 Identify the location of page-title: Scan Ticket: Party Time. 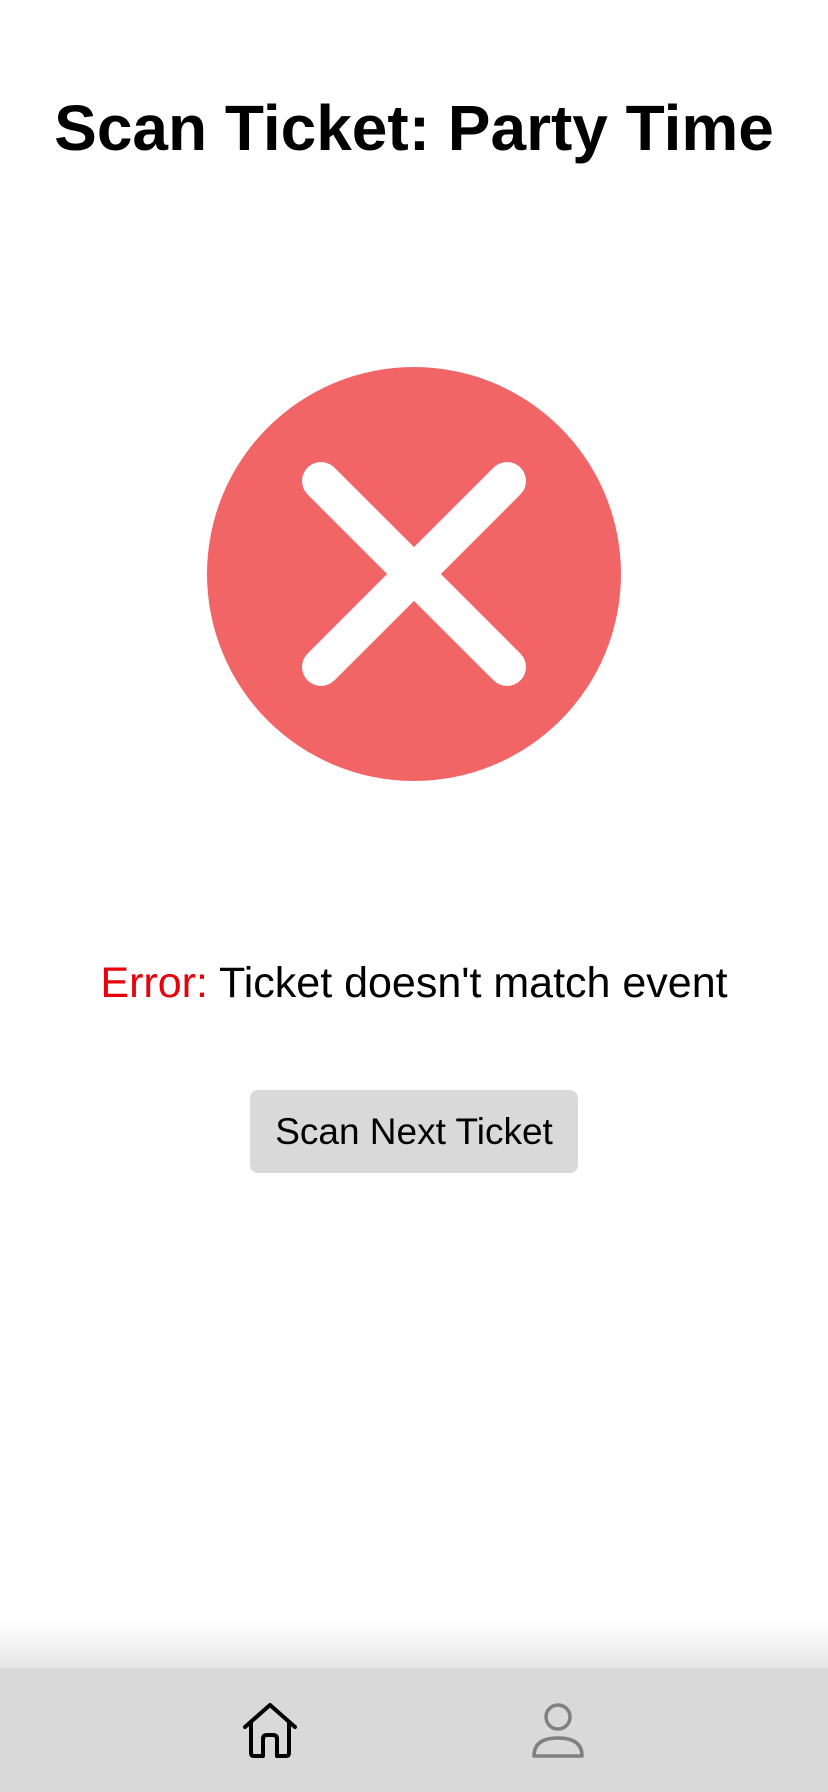
(414, 128).